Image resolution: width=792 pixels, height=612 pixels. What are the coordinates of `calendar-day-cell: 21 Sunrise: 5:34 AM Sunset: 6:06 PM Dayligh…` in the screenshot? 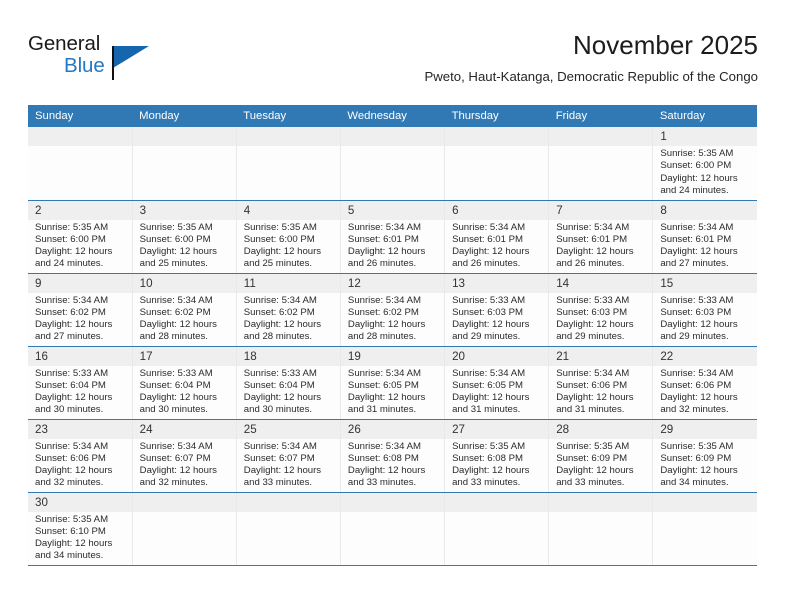 It's located at (601, 383).